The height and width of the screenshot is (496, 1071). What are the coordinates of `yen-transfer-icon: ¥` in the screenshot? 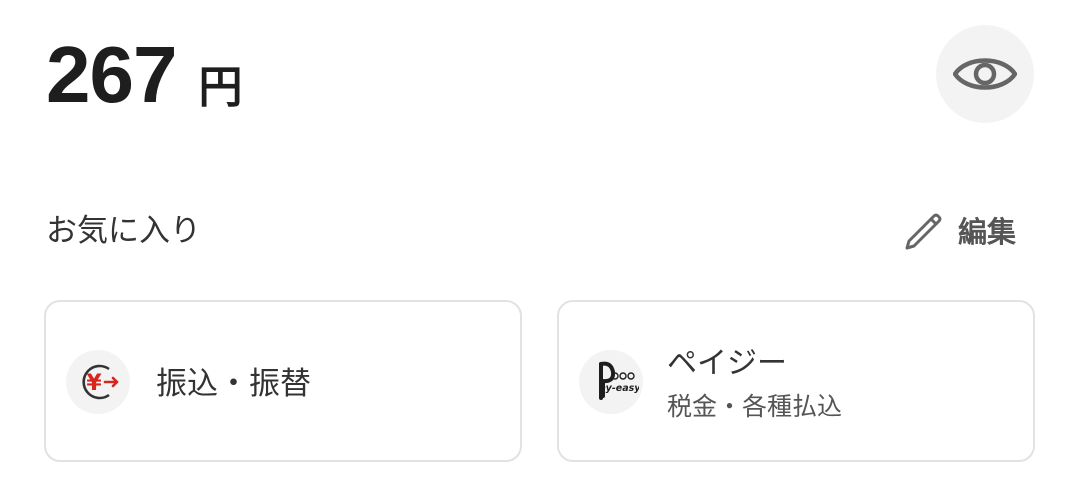 It's located at (98, 382).